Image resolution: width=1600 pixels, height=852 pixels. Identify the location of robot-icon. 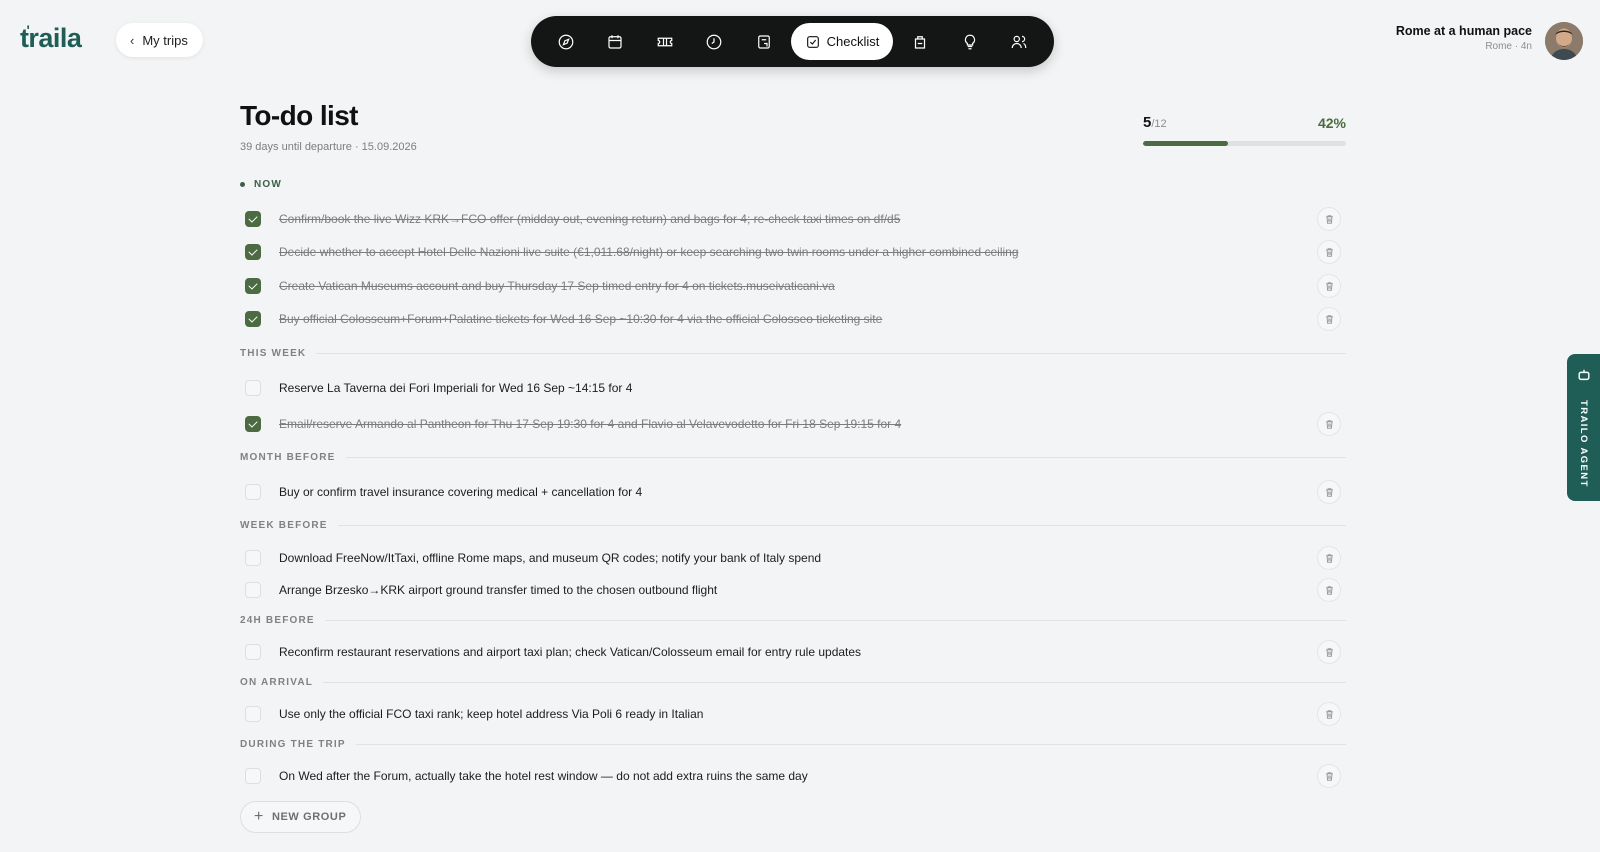
(1583, 375).